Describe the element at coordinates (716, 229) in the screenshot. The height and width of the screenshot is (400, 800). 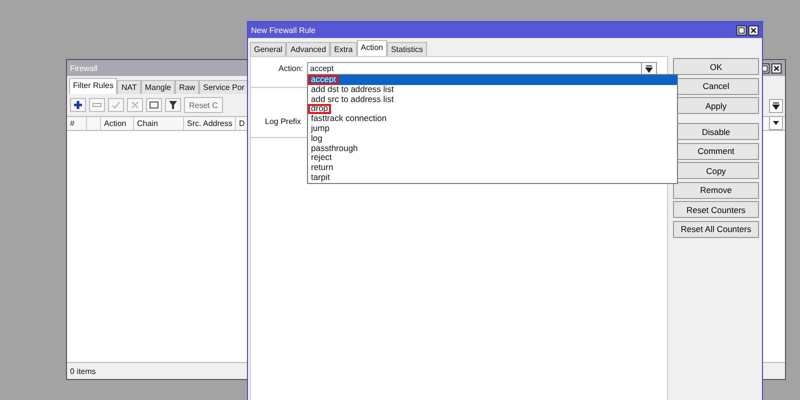
I see `rule-button: Reset All Counters` at that location.